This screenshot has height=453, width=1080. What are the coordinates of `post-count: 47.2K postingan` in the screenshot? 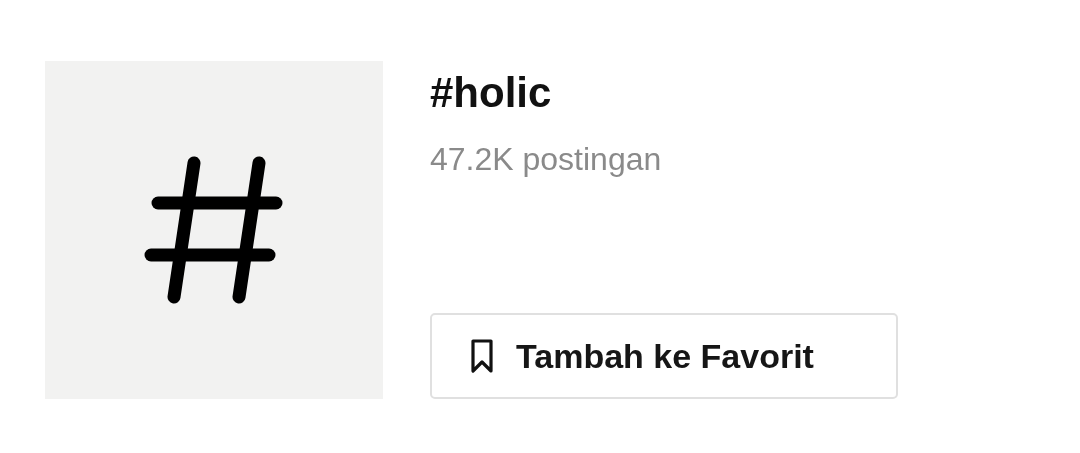 It's located at (546, 159).